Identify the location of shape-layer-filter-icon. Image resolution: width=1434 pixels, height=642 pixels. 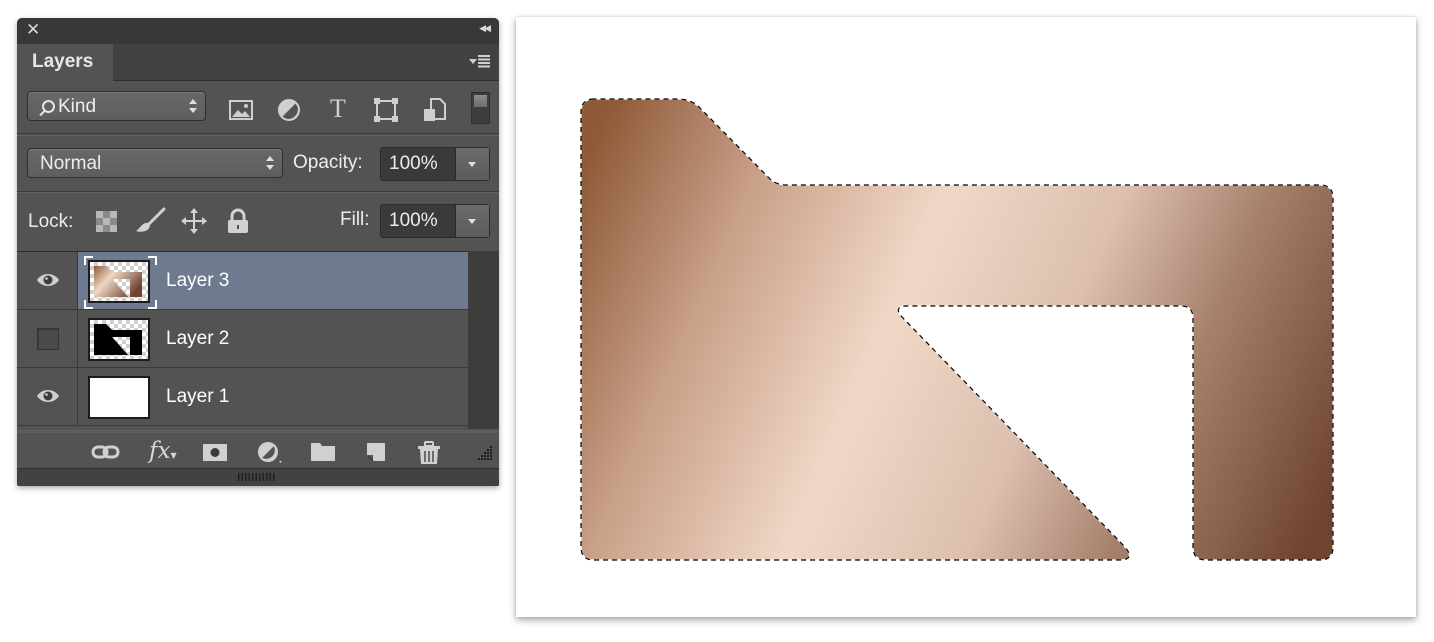
(386, 110).